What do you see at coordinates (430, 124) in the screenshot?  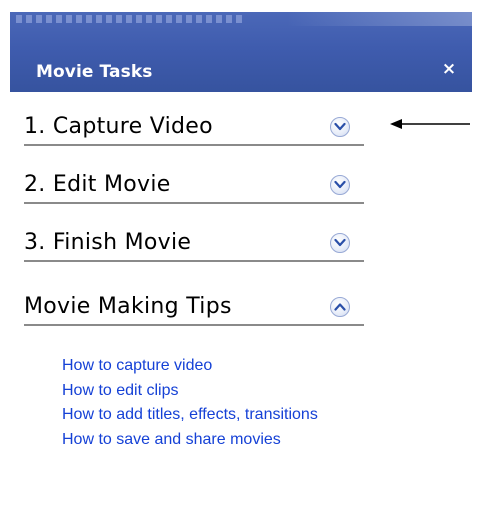 I see `arrow-left-icon` at bounding box center [430, 124].